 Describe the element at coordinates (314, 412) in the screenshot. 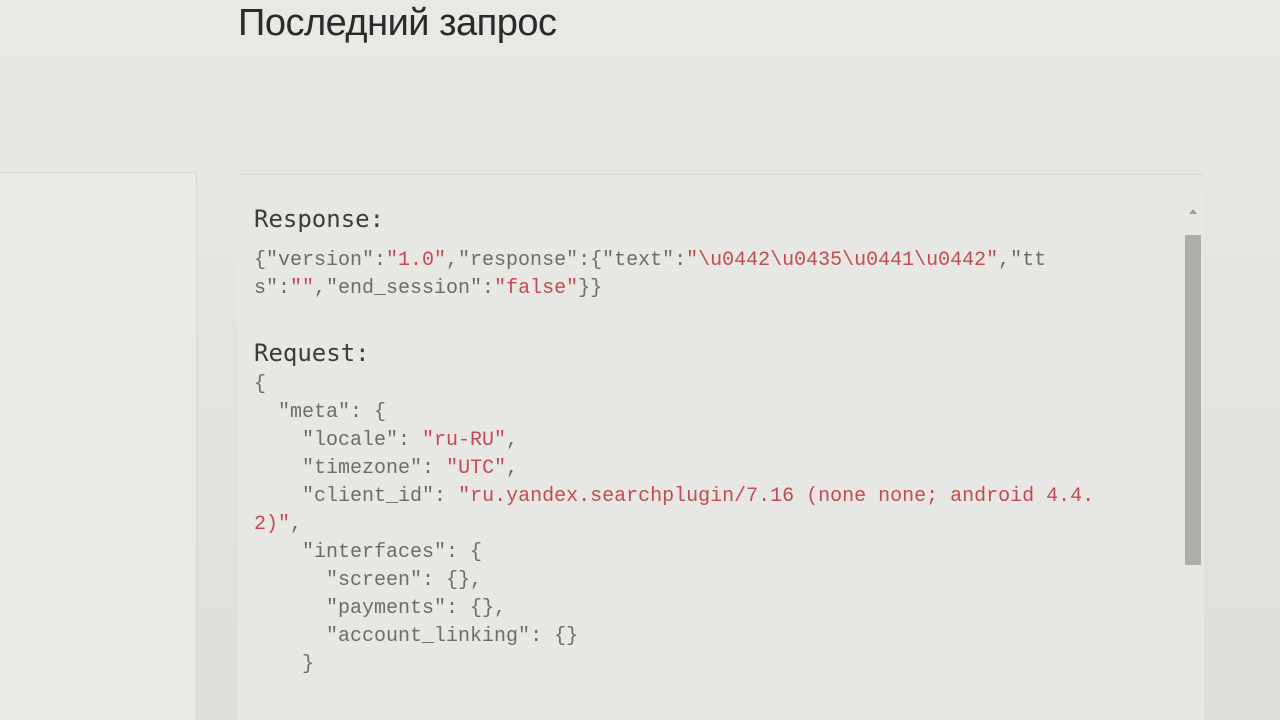

I see `request-token: "meta"` at that location.